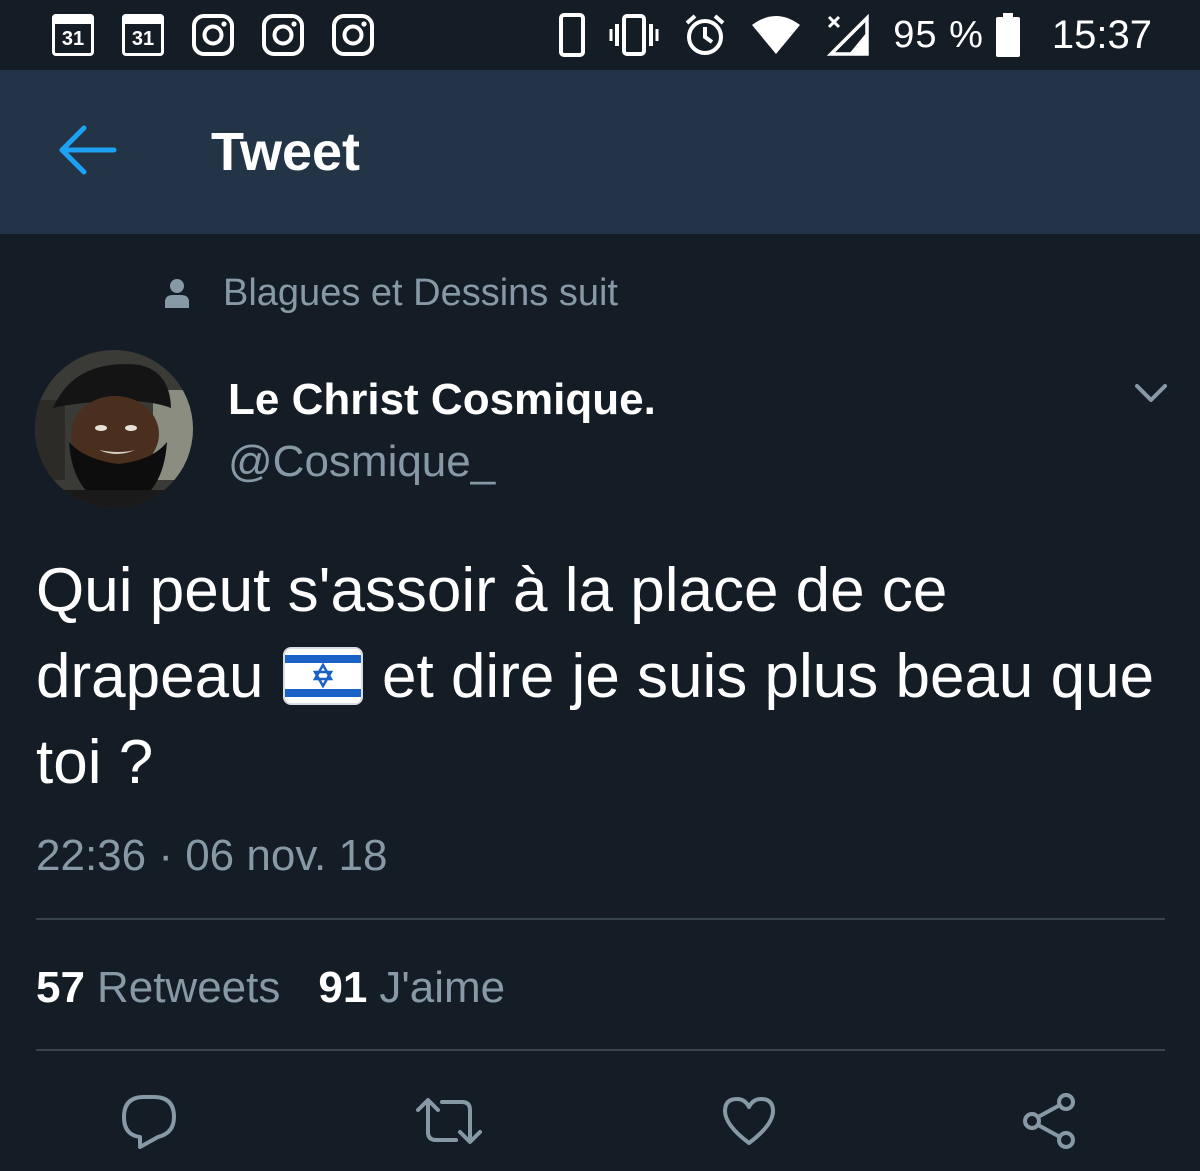 Image resolution: width=1200 pixels, height=1171 pixels. Describe the element at coordinates (114, 429) in the screenshot. I see `avatar` at that location.